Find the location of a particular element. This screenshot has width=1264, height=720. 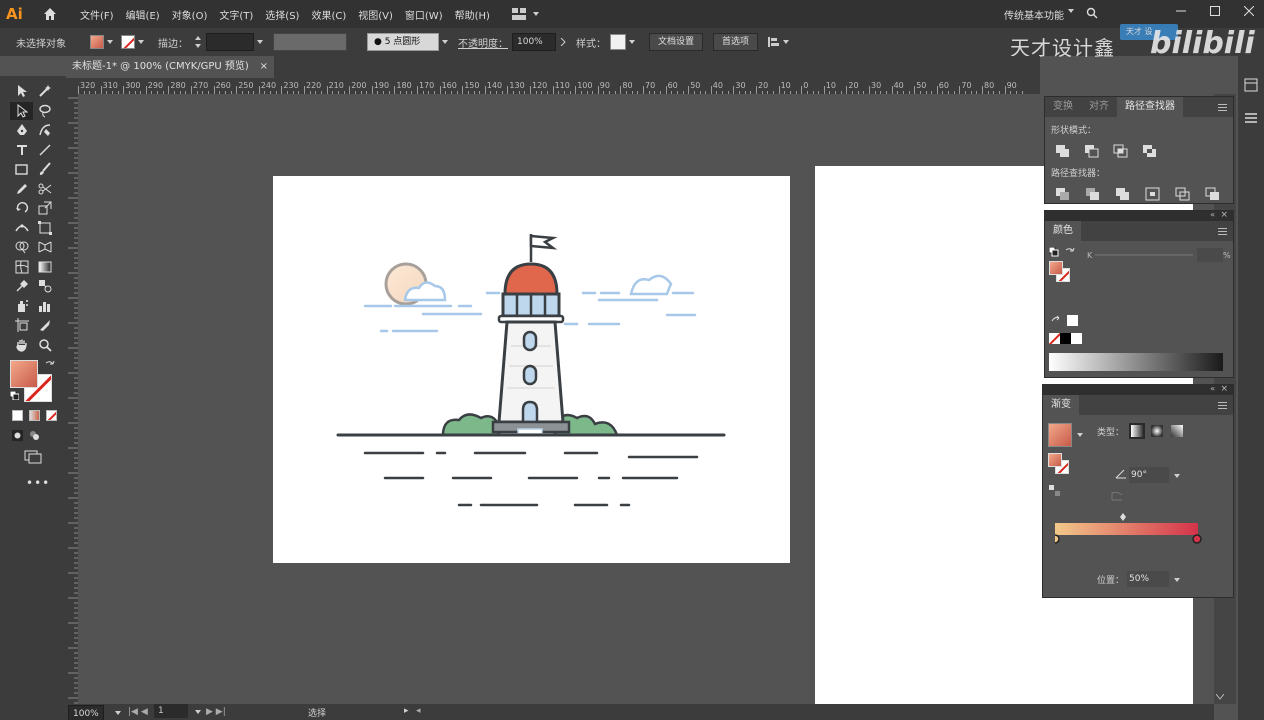

shape-builder-tool is located at coordinates (21, 247).